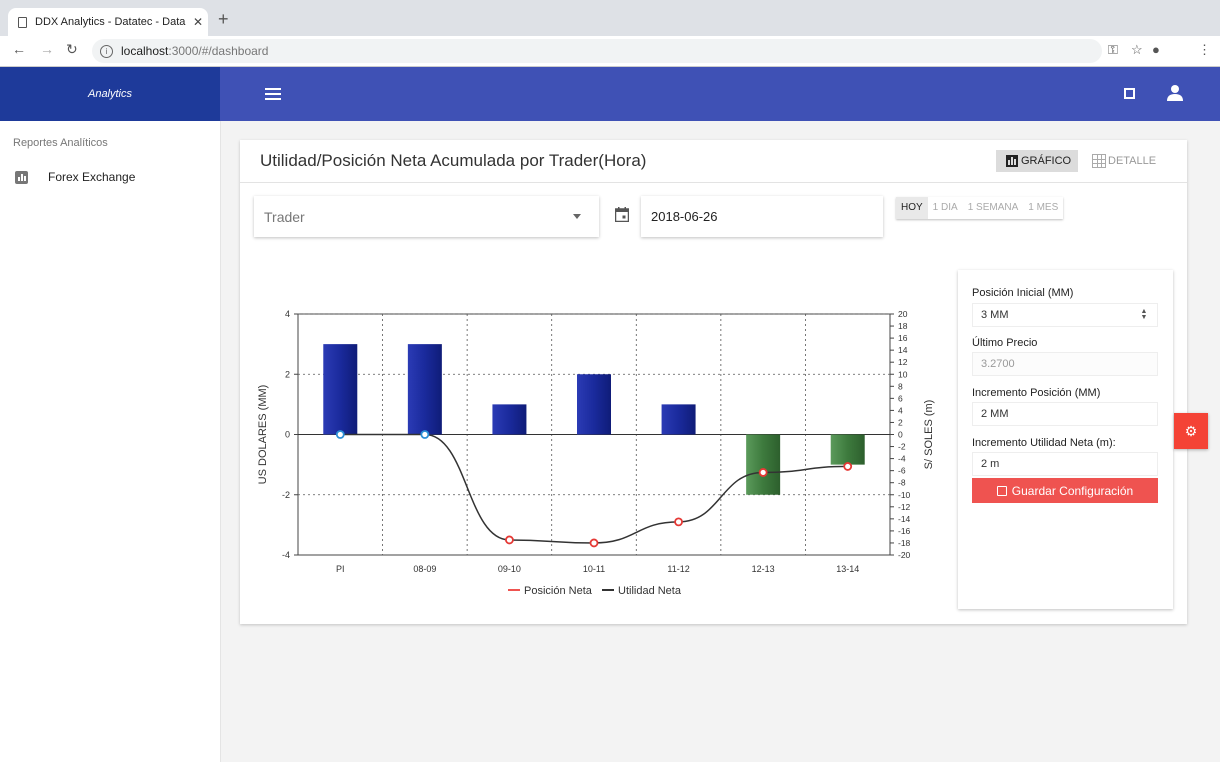  Describe the element at coordinates (720, 94) in the screenshot. I see `app-bar` at that location.